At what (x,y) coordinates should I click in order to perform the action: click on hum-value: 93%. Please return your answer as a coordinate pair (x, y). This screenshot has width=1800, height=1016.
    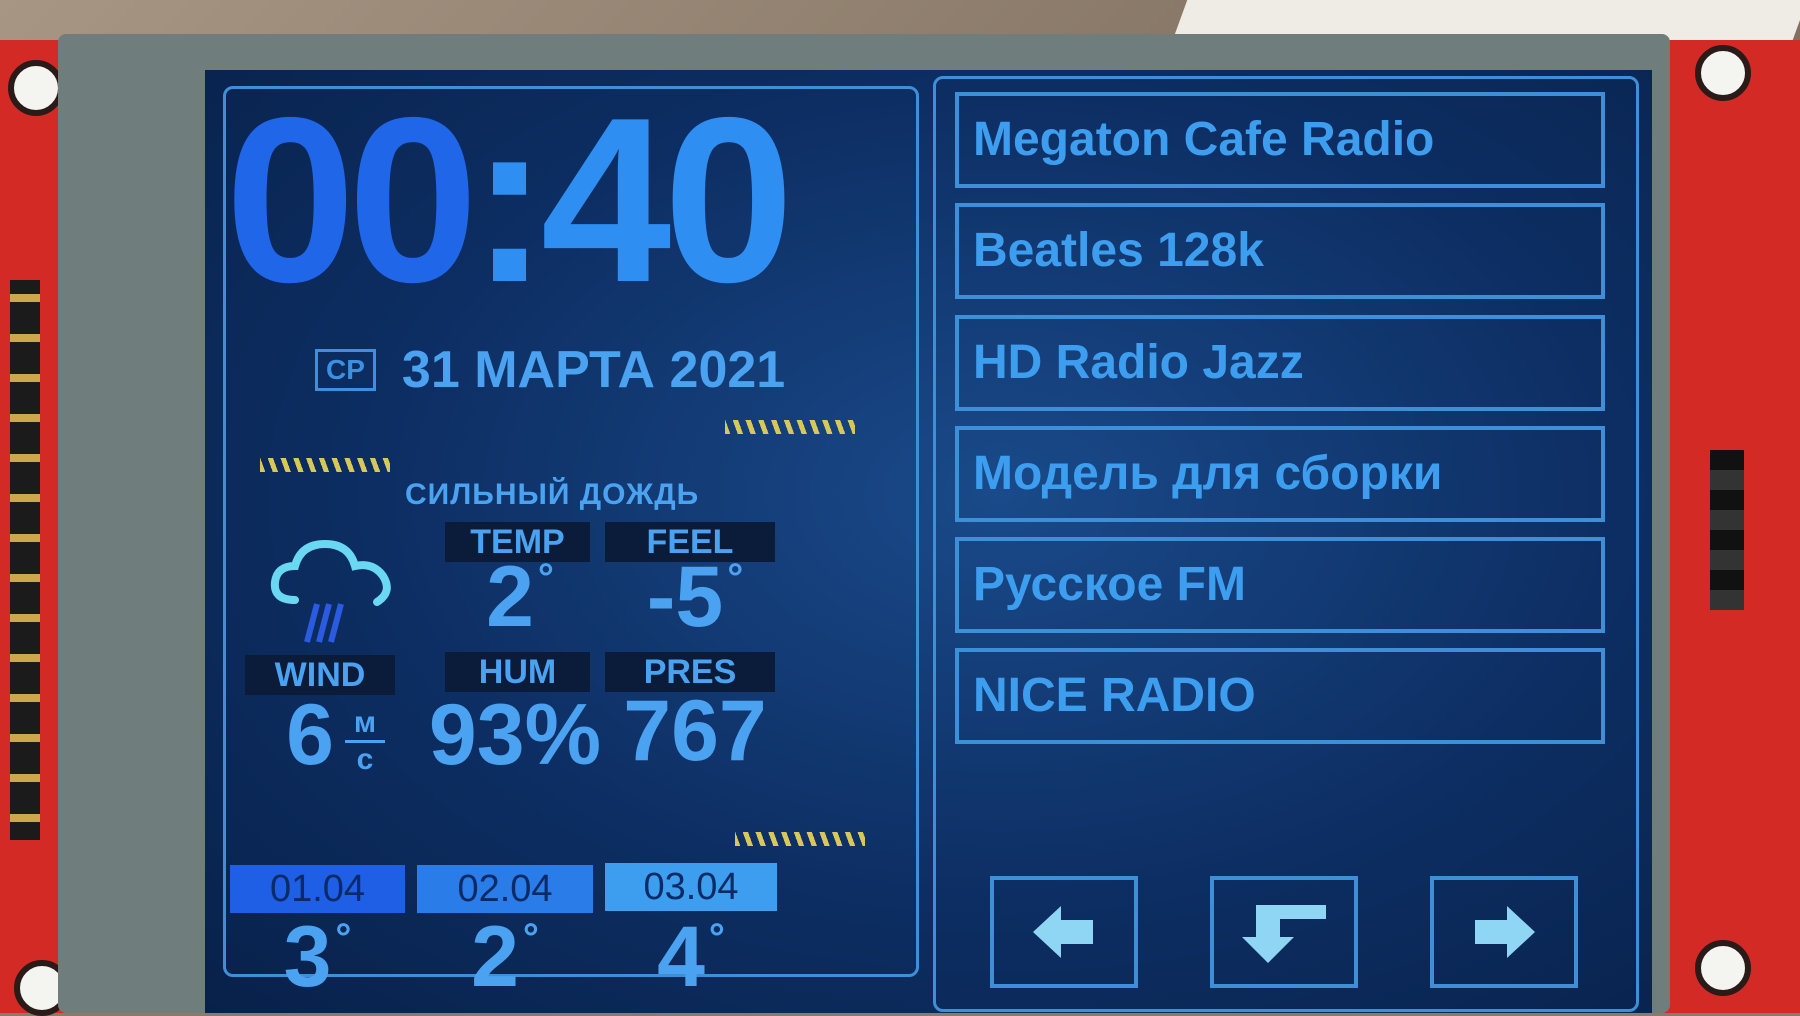
    Looking at the image, I should click on (515, 735).